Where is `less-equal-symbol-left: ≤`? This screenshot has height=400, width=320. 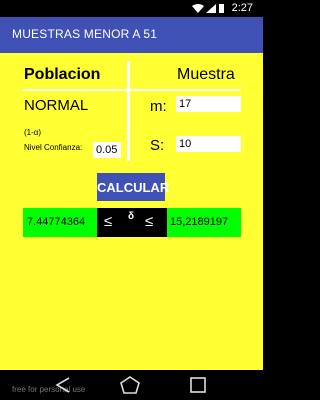 less-equal-symbol-left: ≤ is located at coordinates (108, 221).